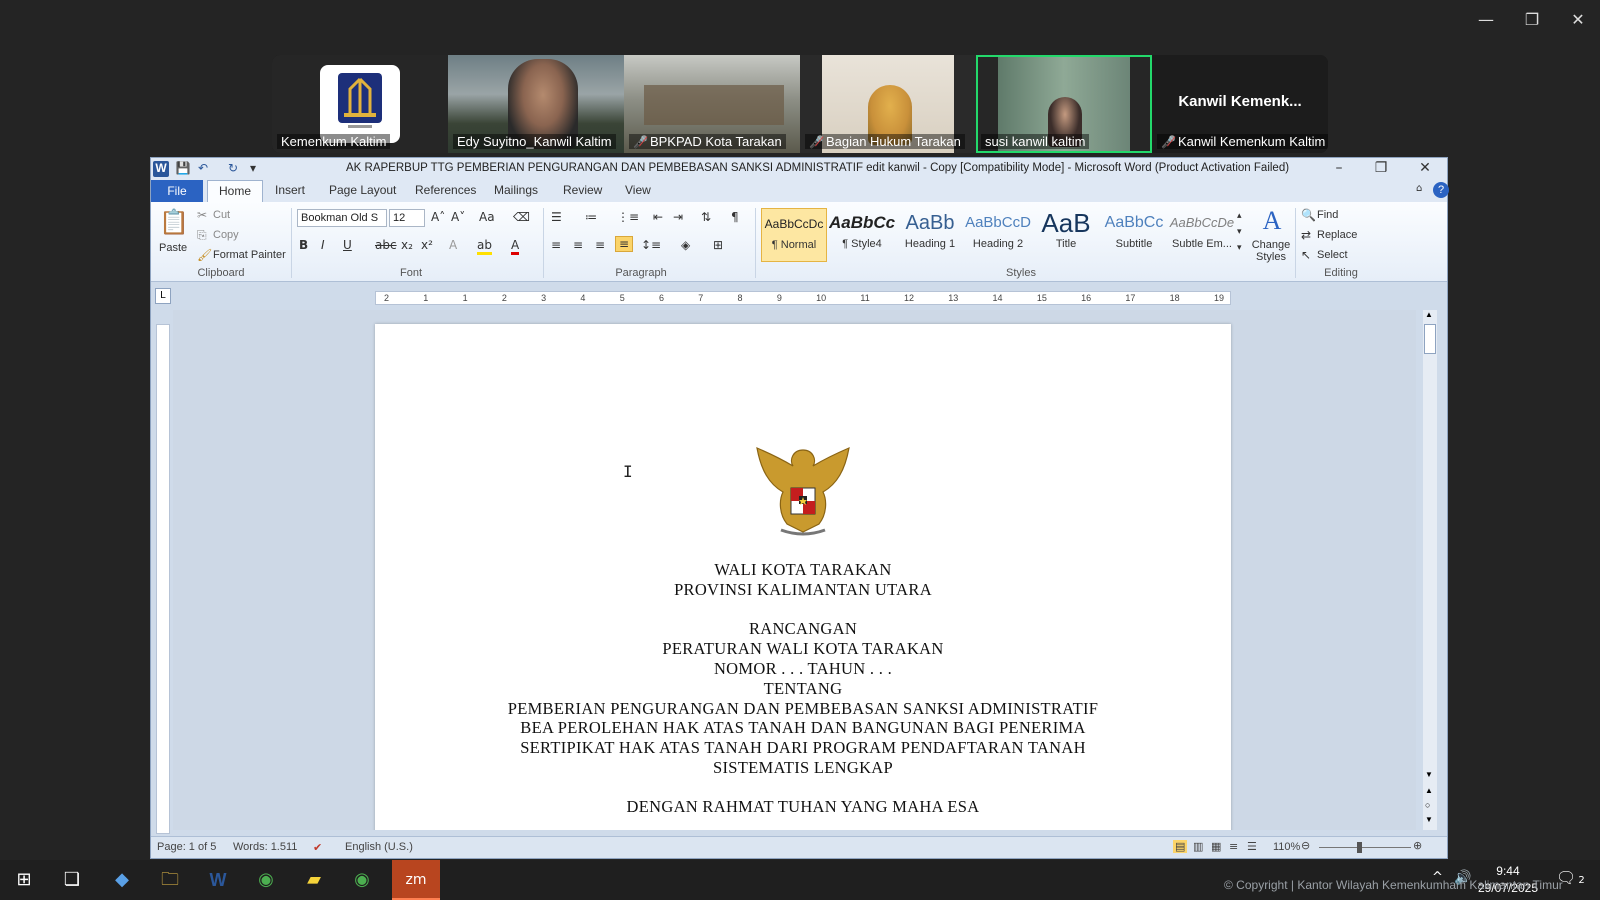  What do you see at coordinates (1252, 846) in the screenshot?
I see `draft-view-icon: ☰` at bounding box center [1252, 846].